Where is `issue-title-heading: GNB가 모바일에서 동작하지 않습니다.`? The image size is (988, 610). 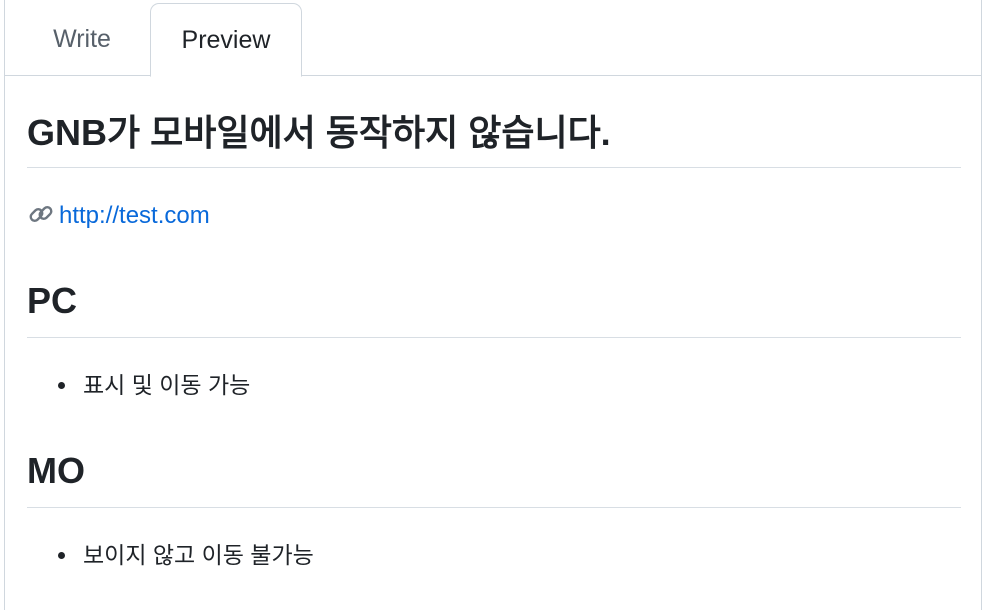 issue-title-heading: GNB가 모바일에서 동작하지 않습니다. is located at coordinates (494, 139).